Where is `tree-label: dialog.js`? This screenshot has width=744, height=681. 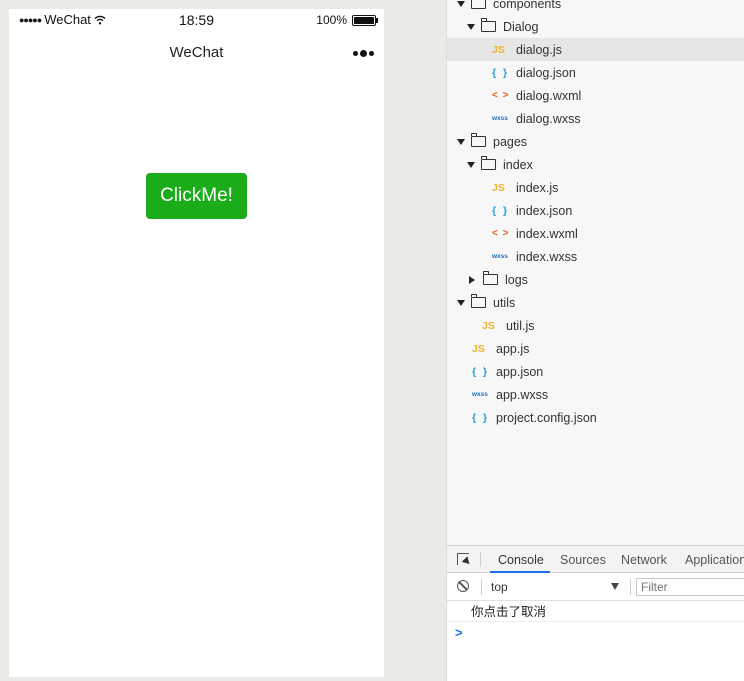
tree-label: dialog.js is located at coordinates (539, 49).